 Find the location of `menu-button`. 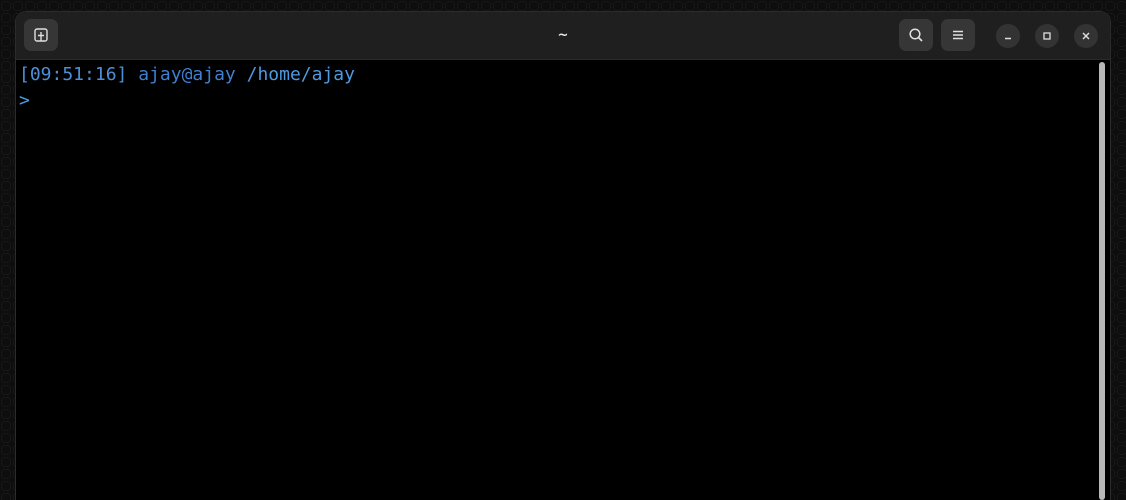

menu-button is located at coordinates (958, 35).